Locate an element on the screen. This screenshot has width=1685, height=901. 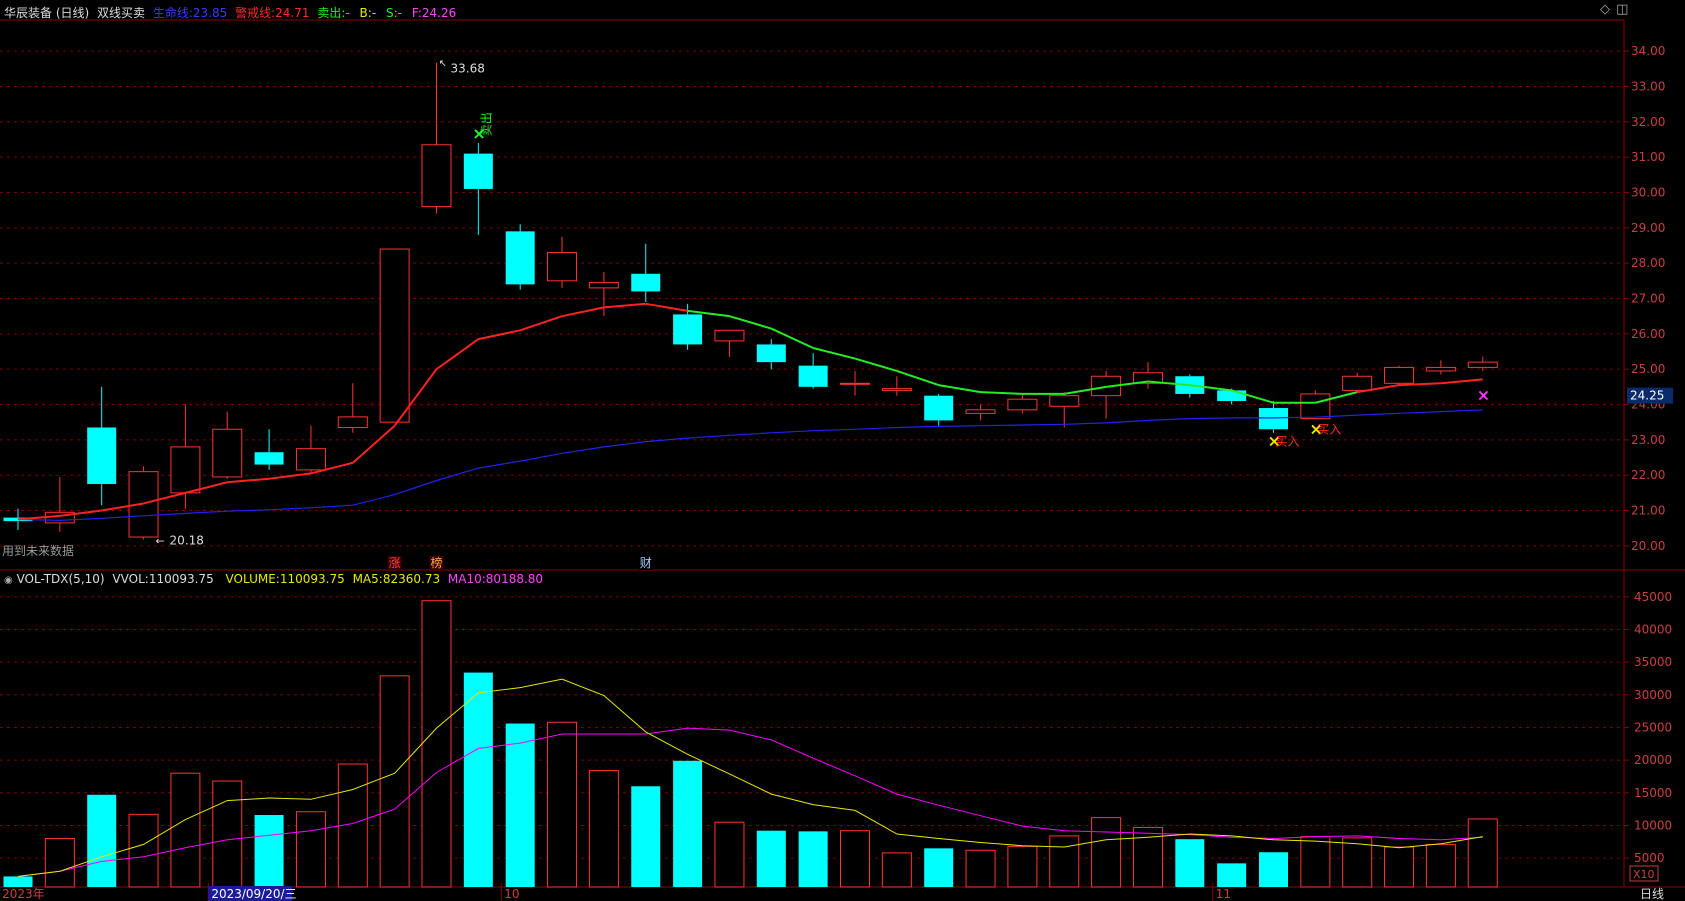
volume-tick-label: 20000 is located at coordinates (1653, 760).